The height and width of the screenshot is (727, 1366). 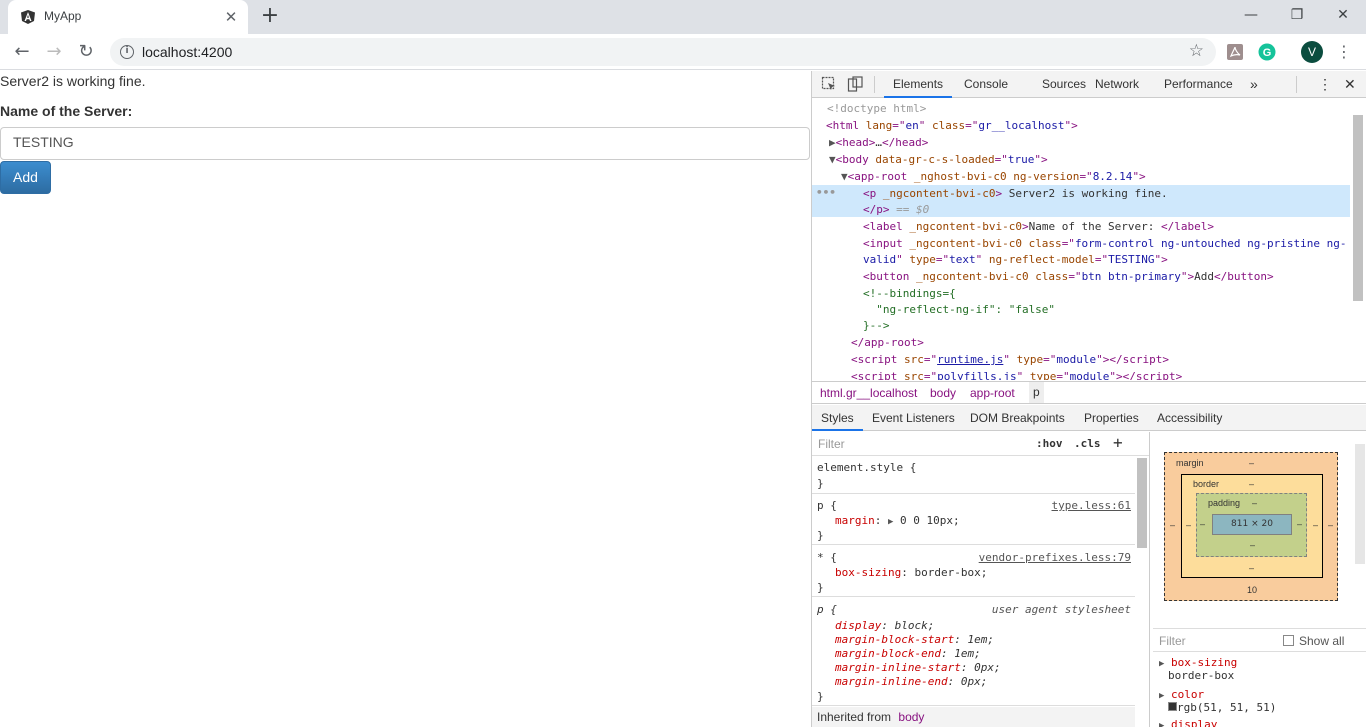 What do you see at coordinates (73, 81) in the screenshot?
I see `status-message: Server2 is working fine.` at bounding box center [73, 81].